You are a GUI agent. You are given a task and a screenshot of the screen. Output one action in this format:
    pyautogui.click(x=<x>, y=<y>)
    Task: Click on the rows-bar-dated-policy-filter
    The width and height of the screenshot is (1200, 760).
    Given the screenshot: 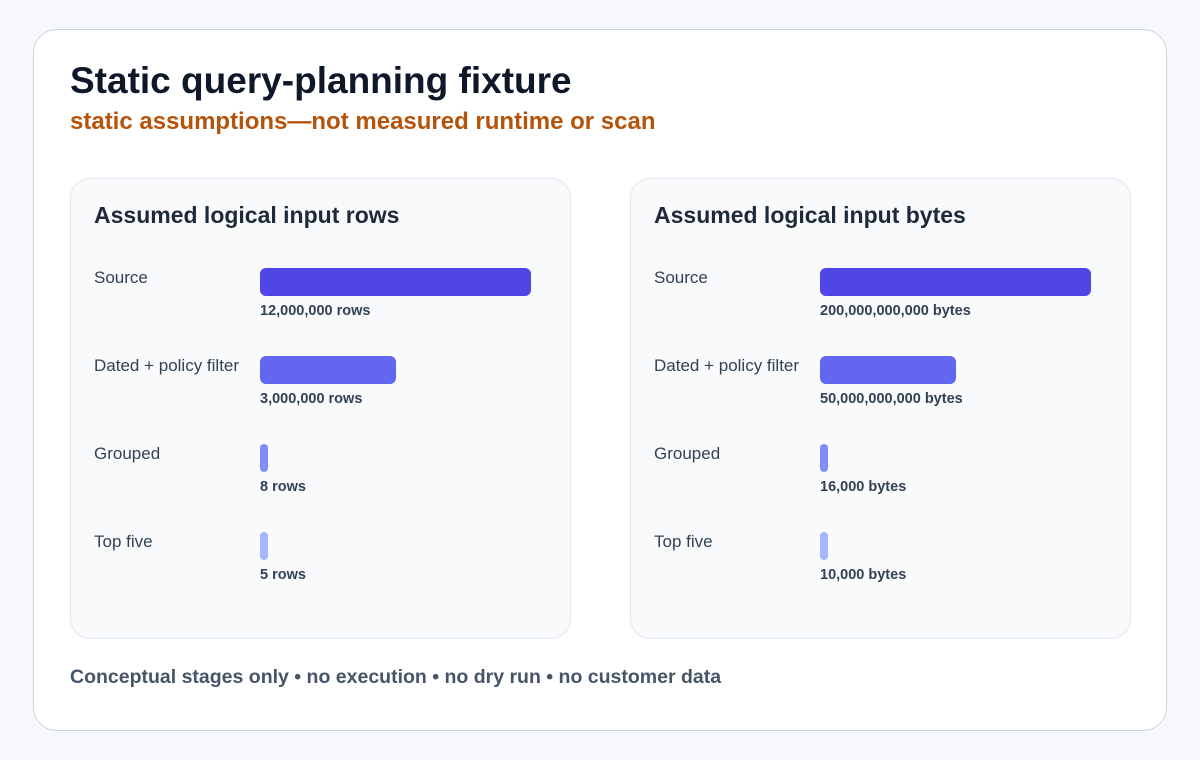 What is the action you would take?
    pyautogui.click(x=328, y=370)
    